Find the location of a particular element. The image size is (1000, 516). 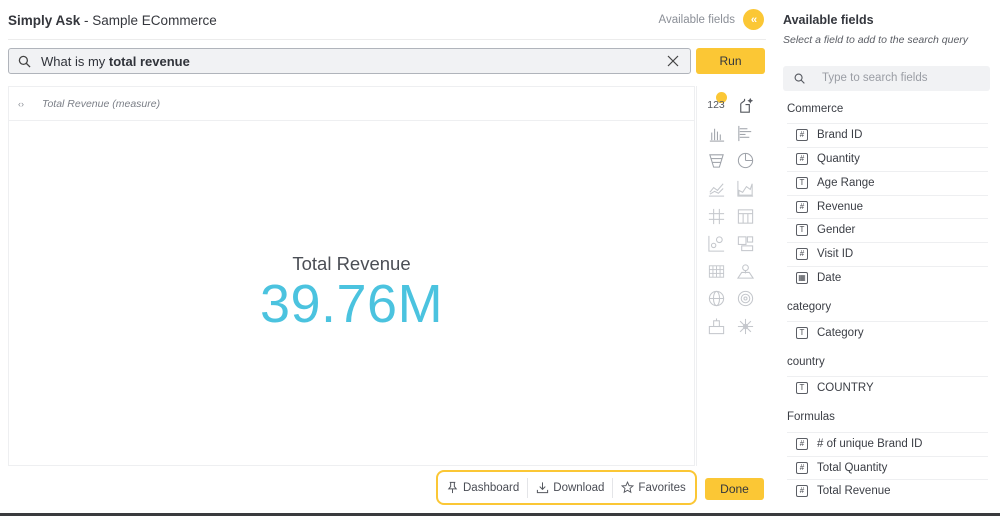

field-item: # Total Revenue is located at coordinates (887, 490).